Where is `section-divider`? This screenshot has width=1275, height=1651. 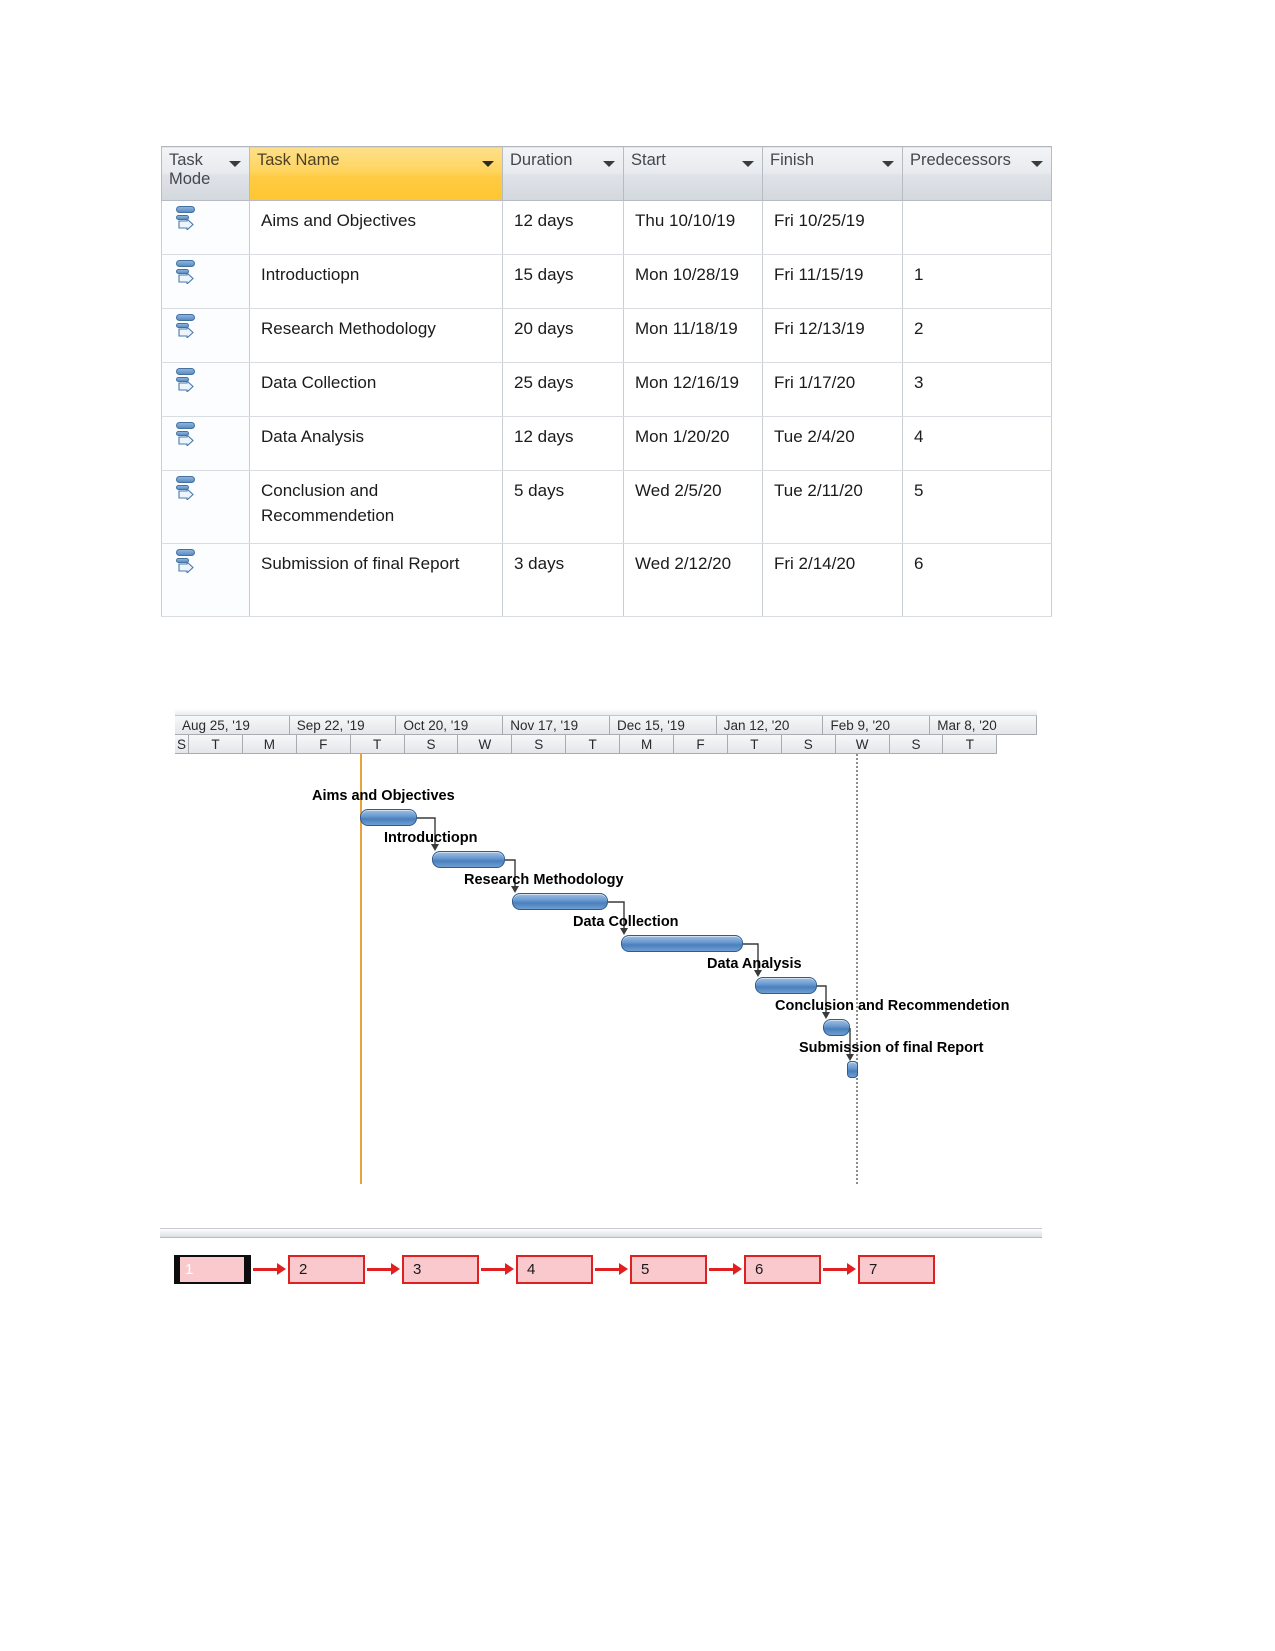
section-divider is located at coordinates (601, 1233).